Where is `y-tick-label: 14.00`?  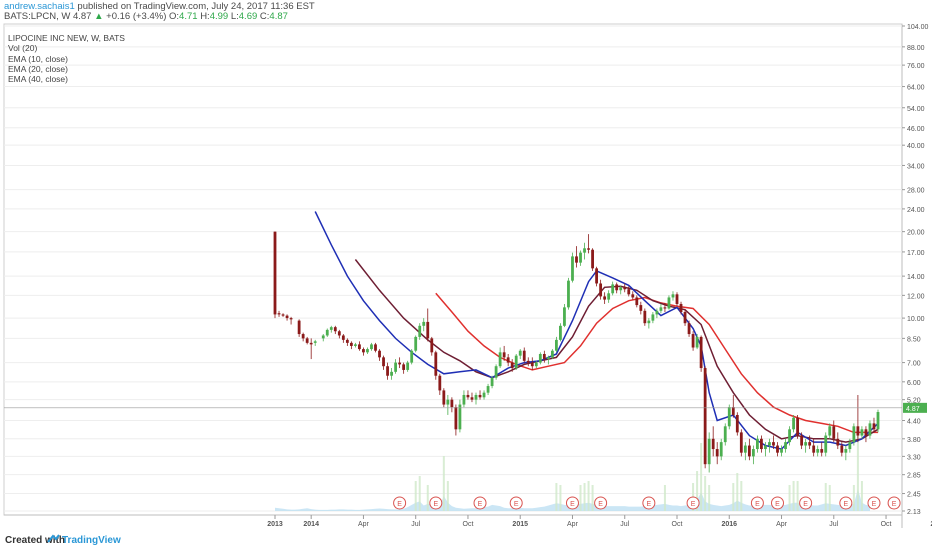 y-tick-label: 14.00 is located at coordinates (916, 277).